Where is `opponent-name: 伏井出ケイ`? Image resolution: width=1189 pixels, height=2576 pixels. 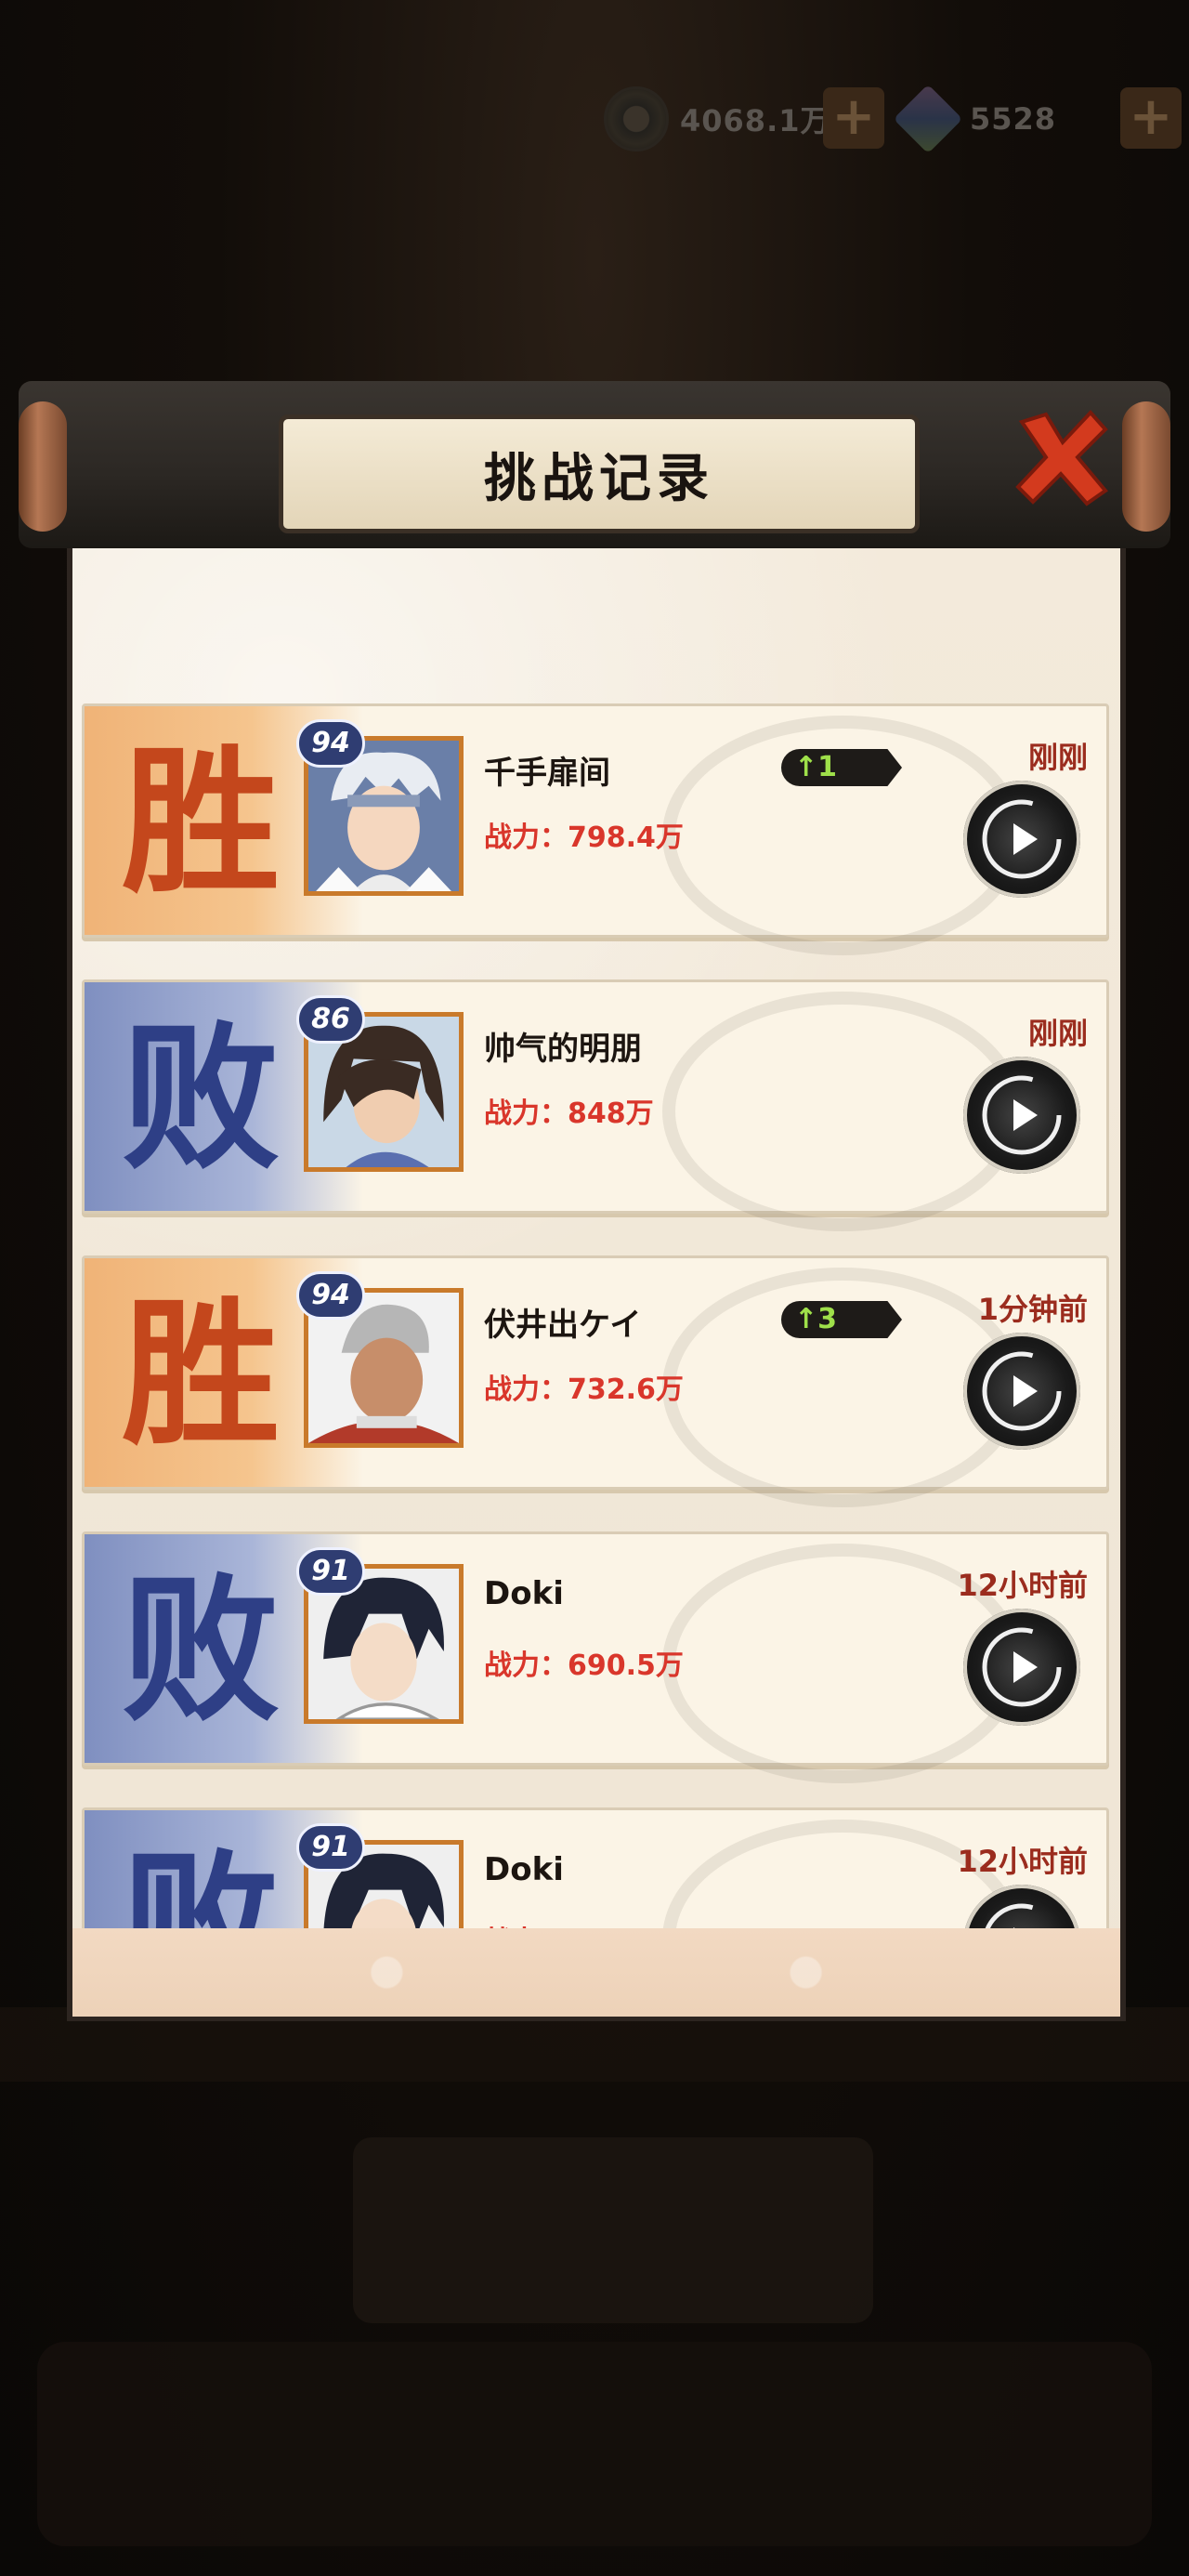
opponent-name: 伏井出ケイ is located at coordinates (563, 1325).